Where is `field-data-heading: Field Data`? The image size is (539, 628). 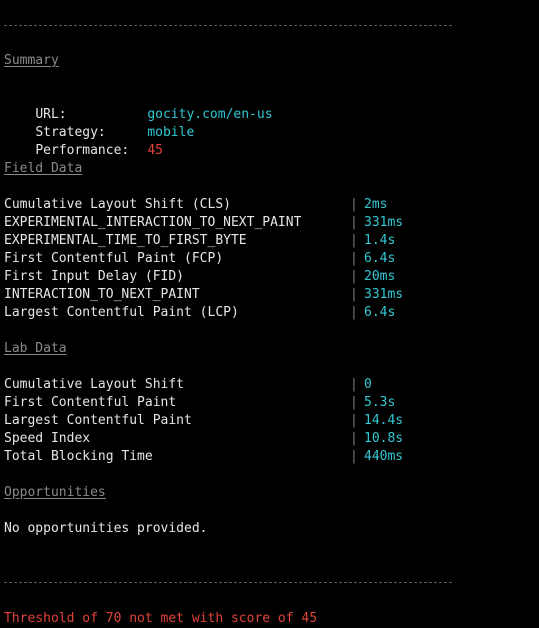
field-data-heading: Field Data is located at coordinates (43, 168).